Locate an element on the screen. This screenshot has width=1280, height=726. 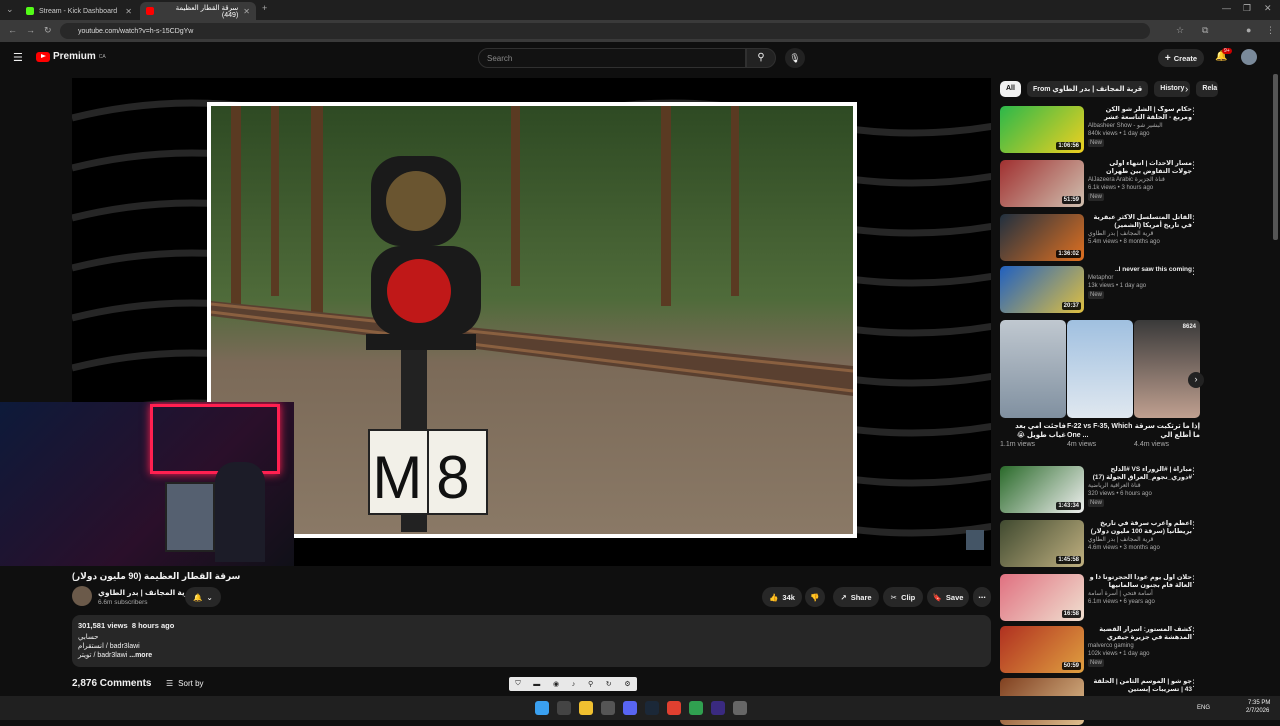
language-indicator: ENG is located at coordinates (1203, 708).